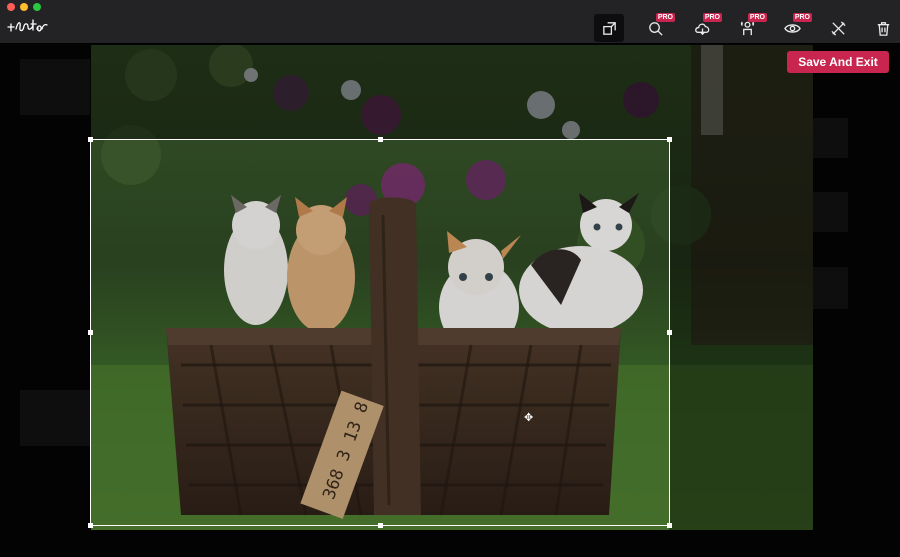 The width and height of the screenshot is (900, 557). I want to click on crop-mask-top, so click(452, 92).